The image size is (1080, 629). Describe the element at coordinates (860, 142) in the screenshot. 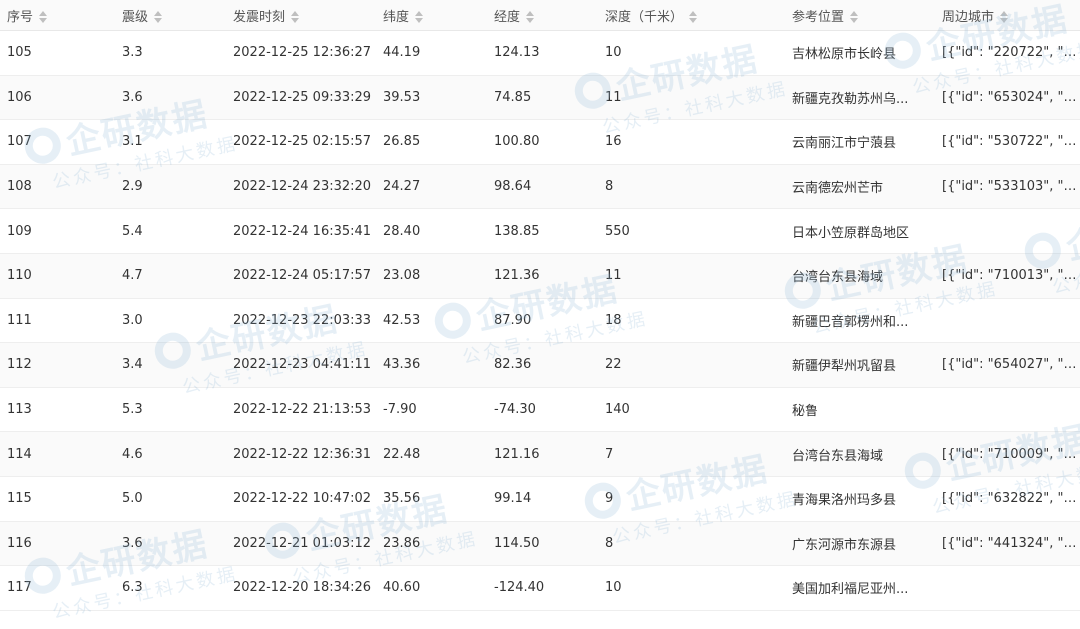

I see `cell-location: 云南丽江市宁蒗县` at that location.